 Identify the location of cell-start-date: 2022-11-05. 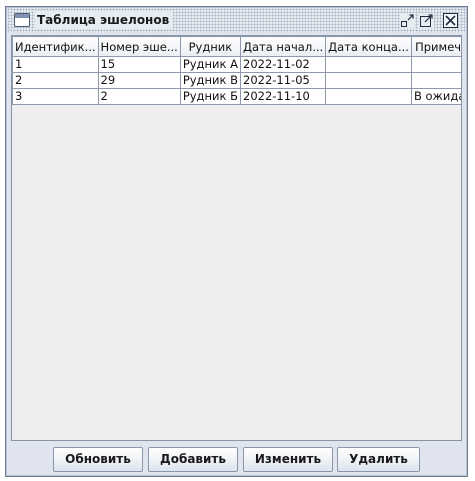
(283, 80).